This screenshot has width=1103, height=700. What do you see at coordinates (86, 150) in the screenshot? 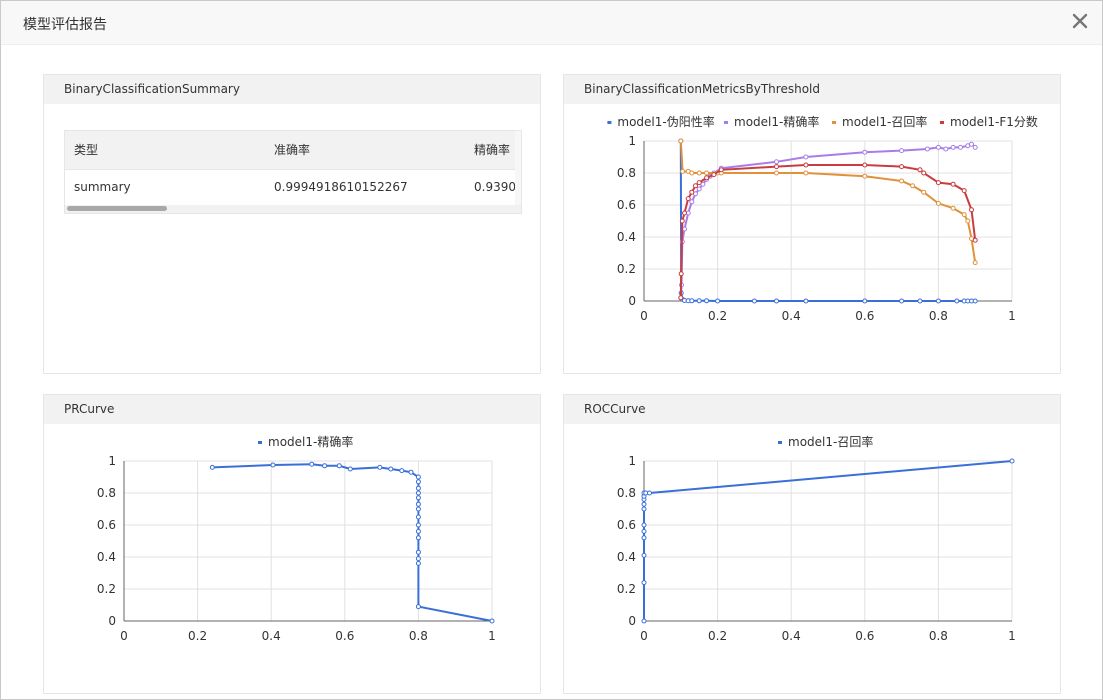
I see `column-header-type: 类型` at bounding box center [86, 150].